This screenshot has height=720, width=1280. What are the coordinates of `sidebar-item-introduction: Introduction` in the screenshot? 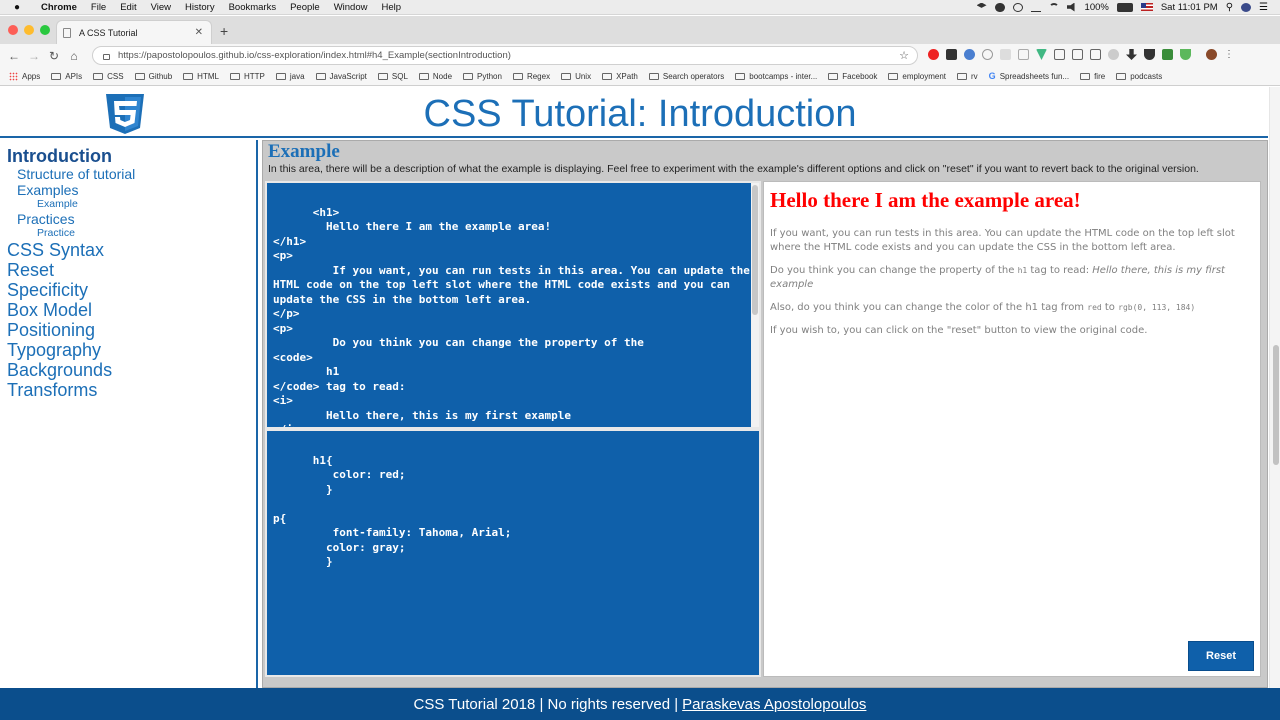 It's located at (131, 156).